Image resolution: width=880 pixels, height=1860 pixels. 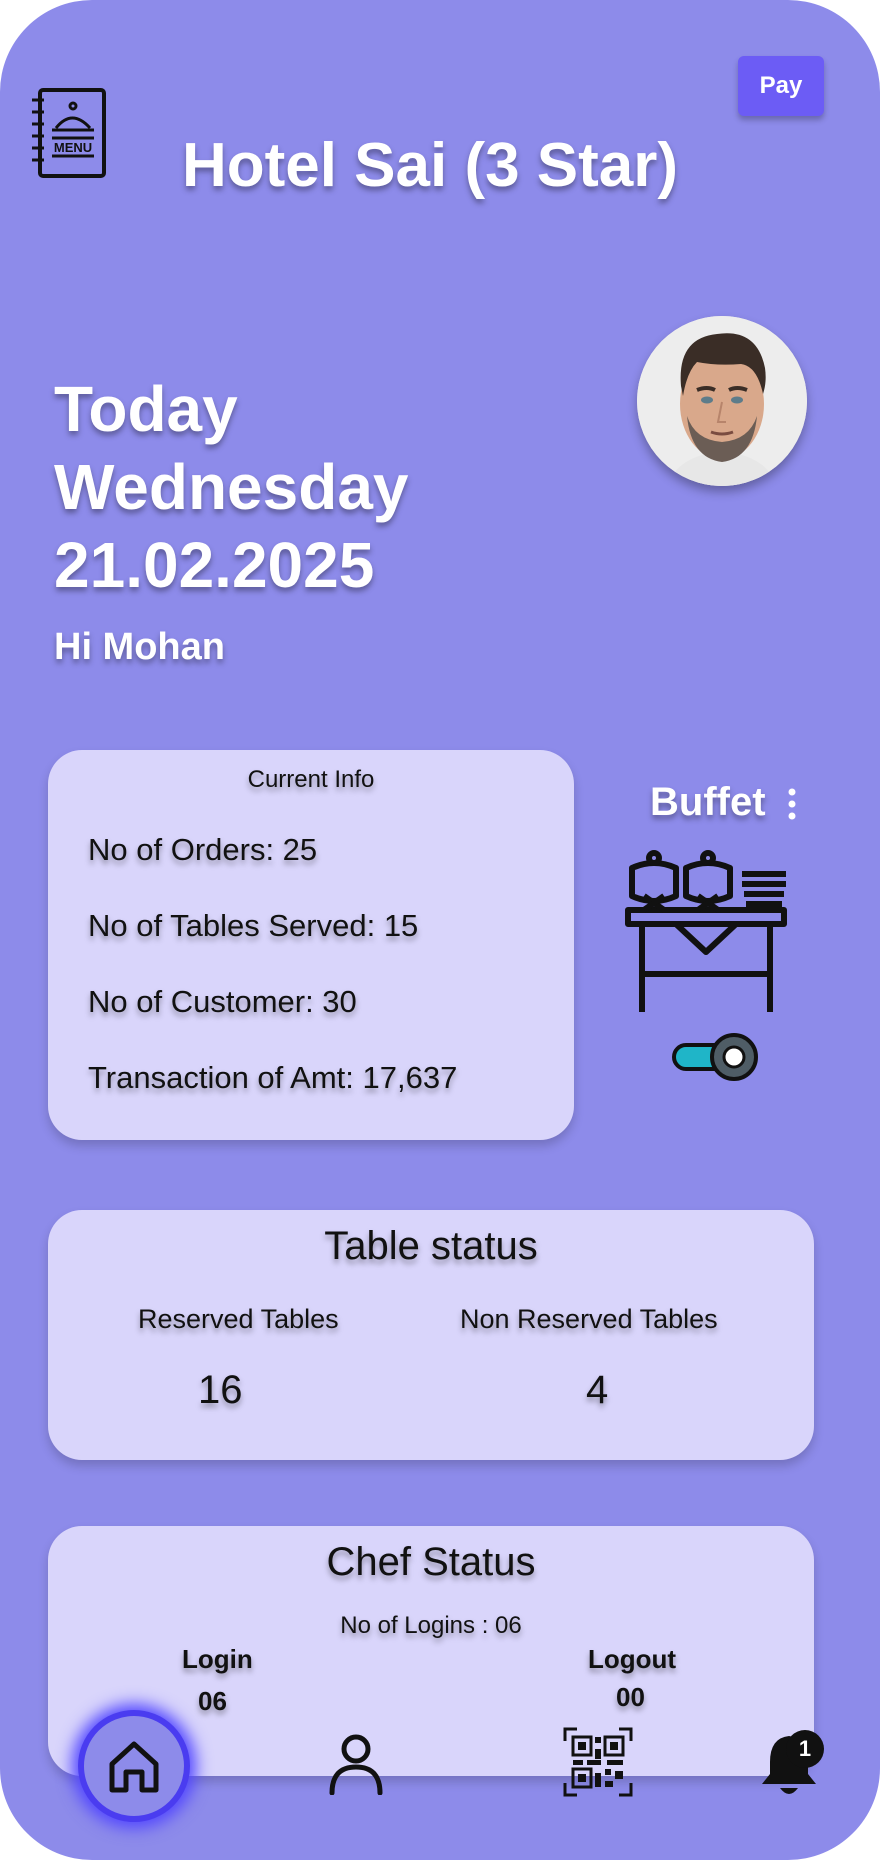 I want to click on chef-status-title: Chef Status, so click(x=431, y=1562).